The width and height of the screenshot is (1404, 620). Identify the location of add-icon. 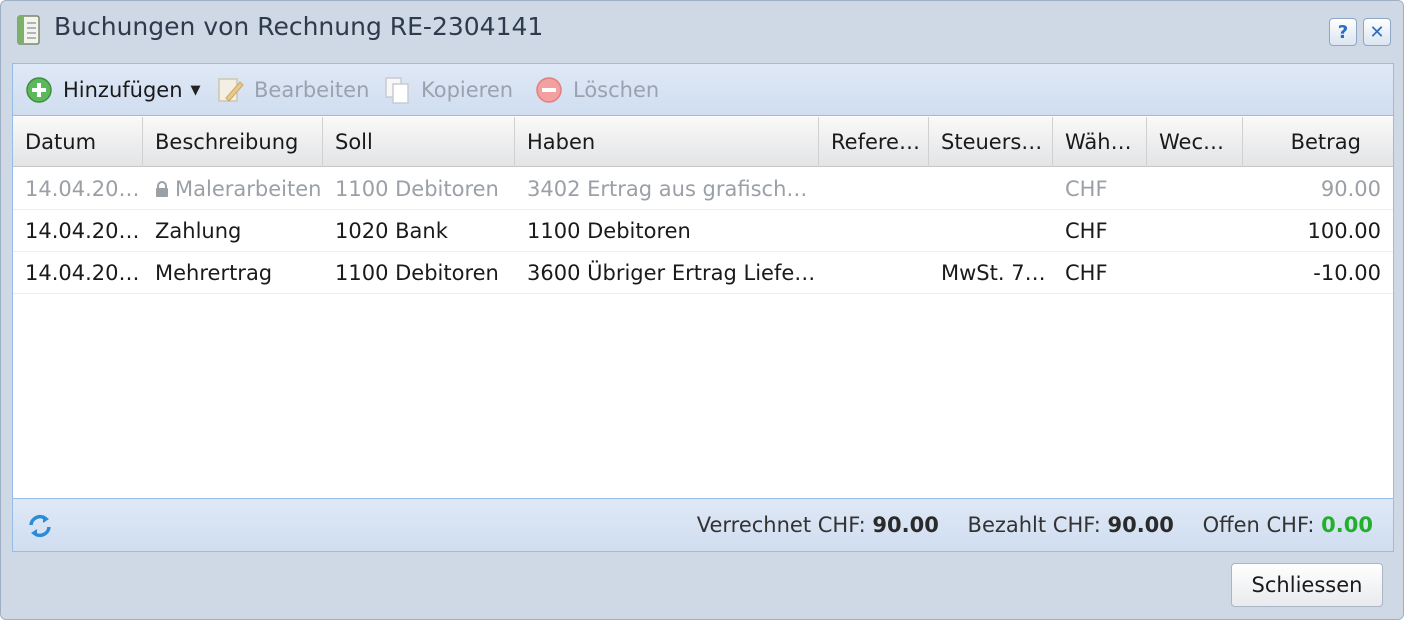
(39, 90).